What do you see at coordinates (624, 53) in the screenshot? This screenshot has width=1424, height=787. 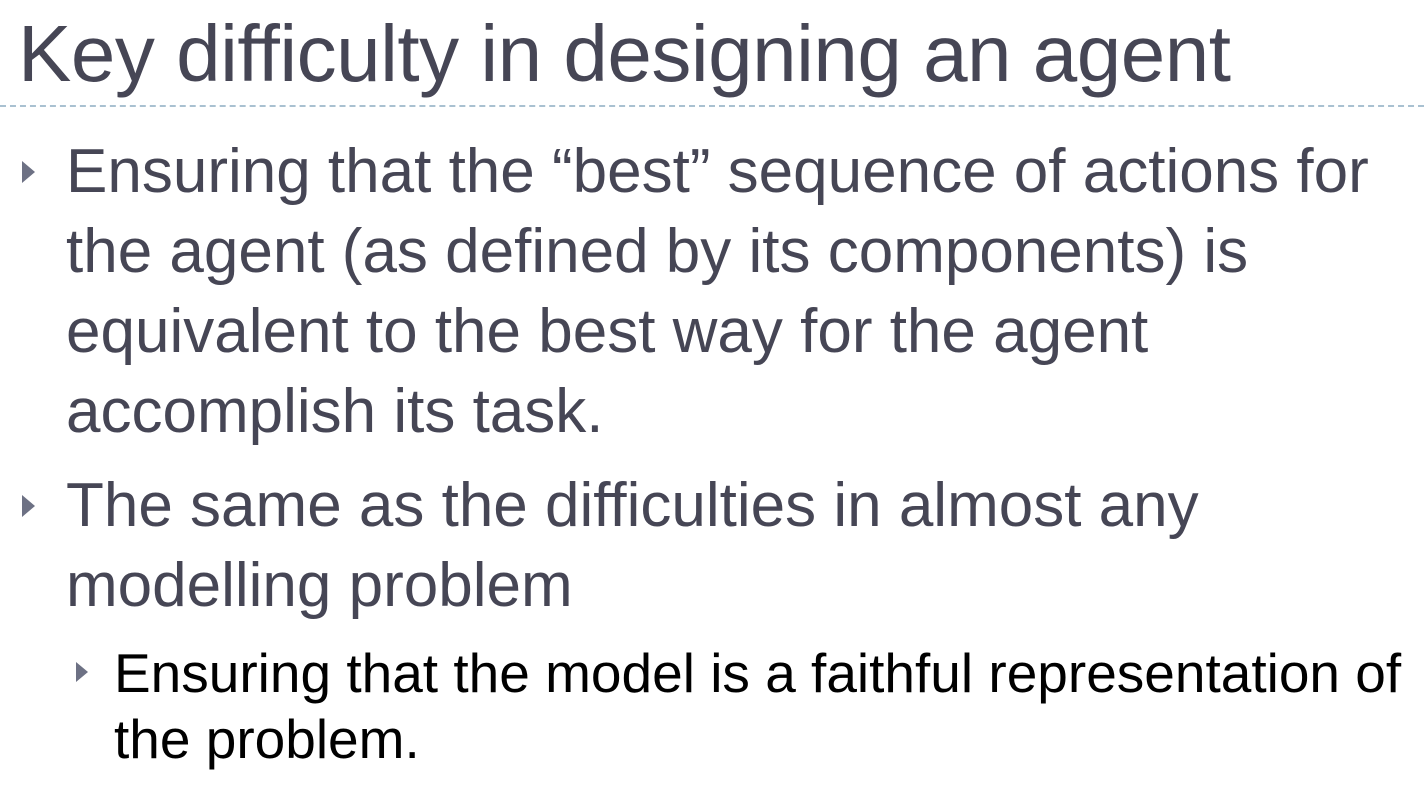 I see `slide-title: Key difficulty in designing an agent` at bounding box center [624, 53].